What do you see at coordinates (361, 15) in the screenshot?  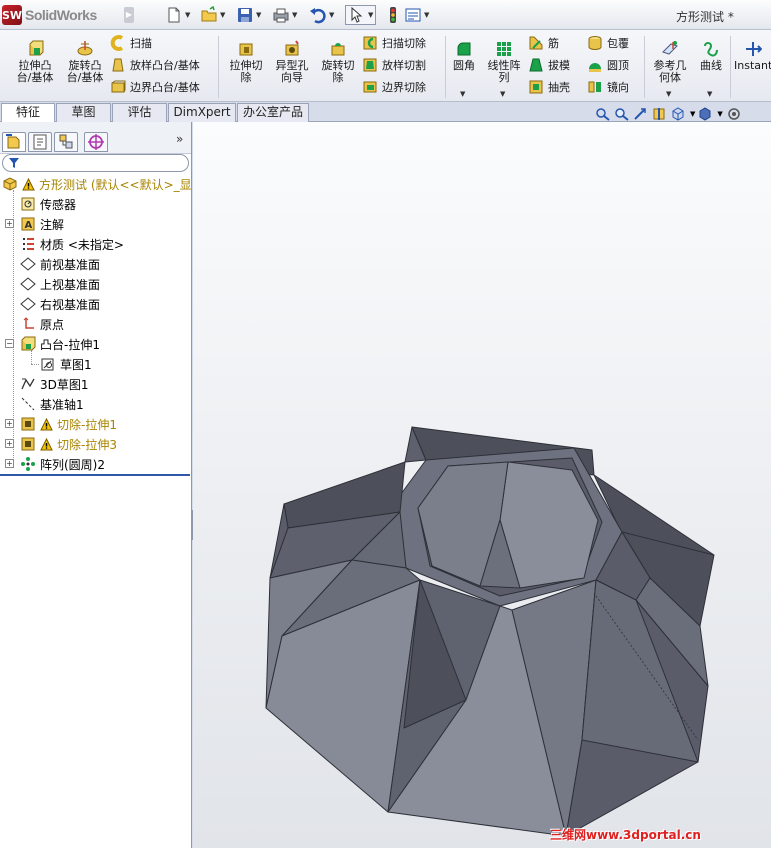 I see `select-button: ▼` at bounding box center [361, 15].